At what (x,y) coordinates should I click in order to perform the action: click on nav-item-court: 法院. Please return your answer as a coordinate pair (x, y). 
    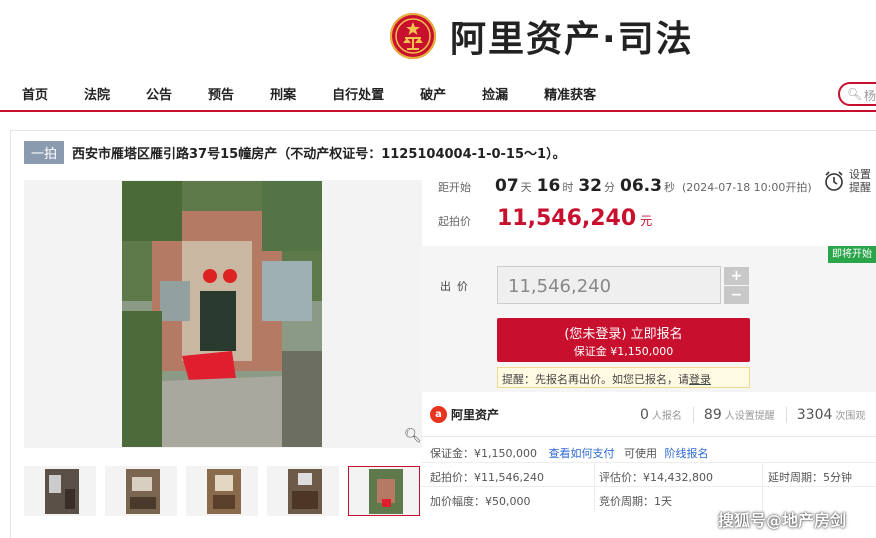
    Looking at the image, I should click on (97, 93).